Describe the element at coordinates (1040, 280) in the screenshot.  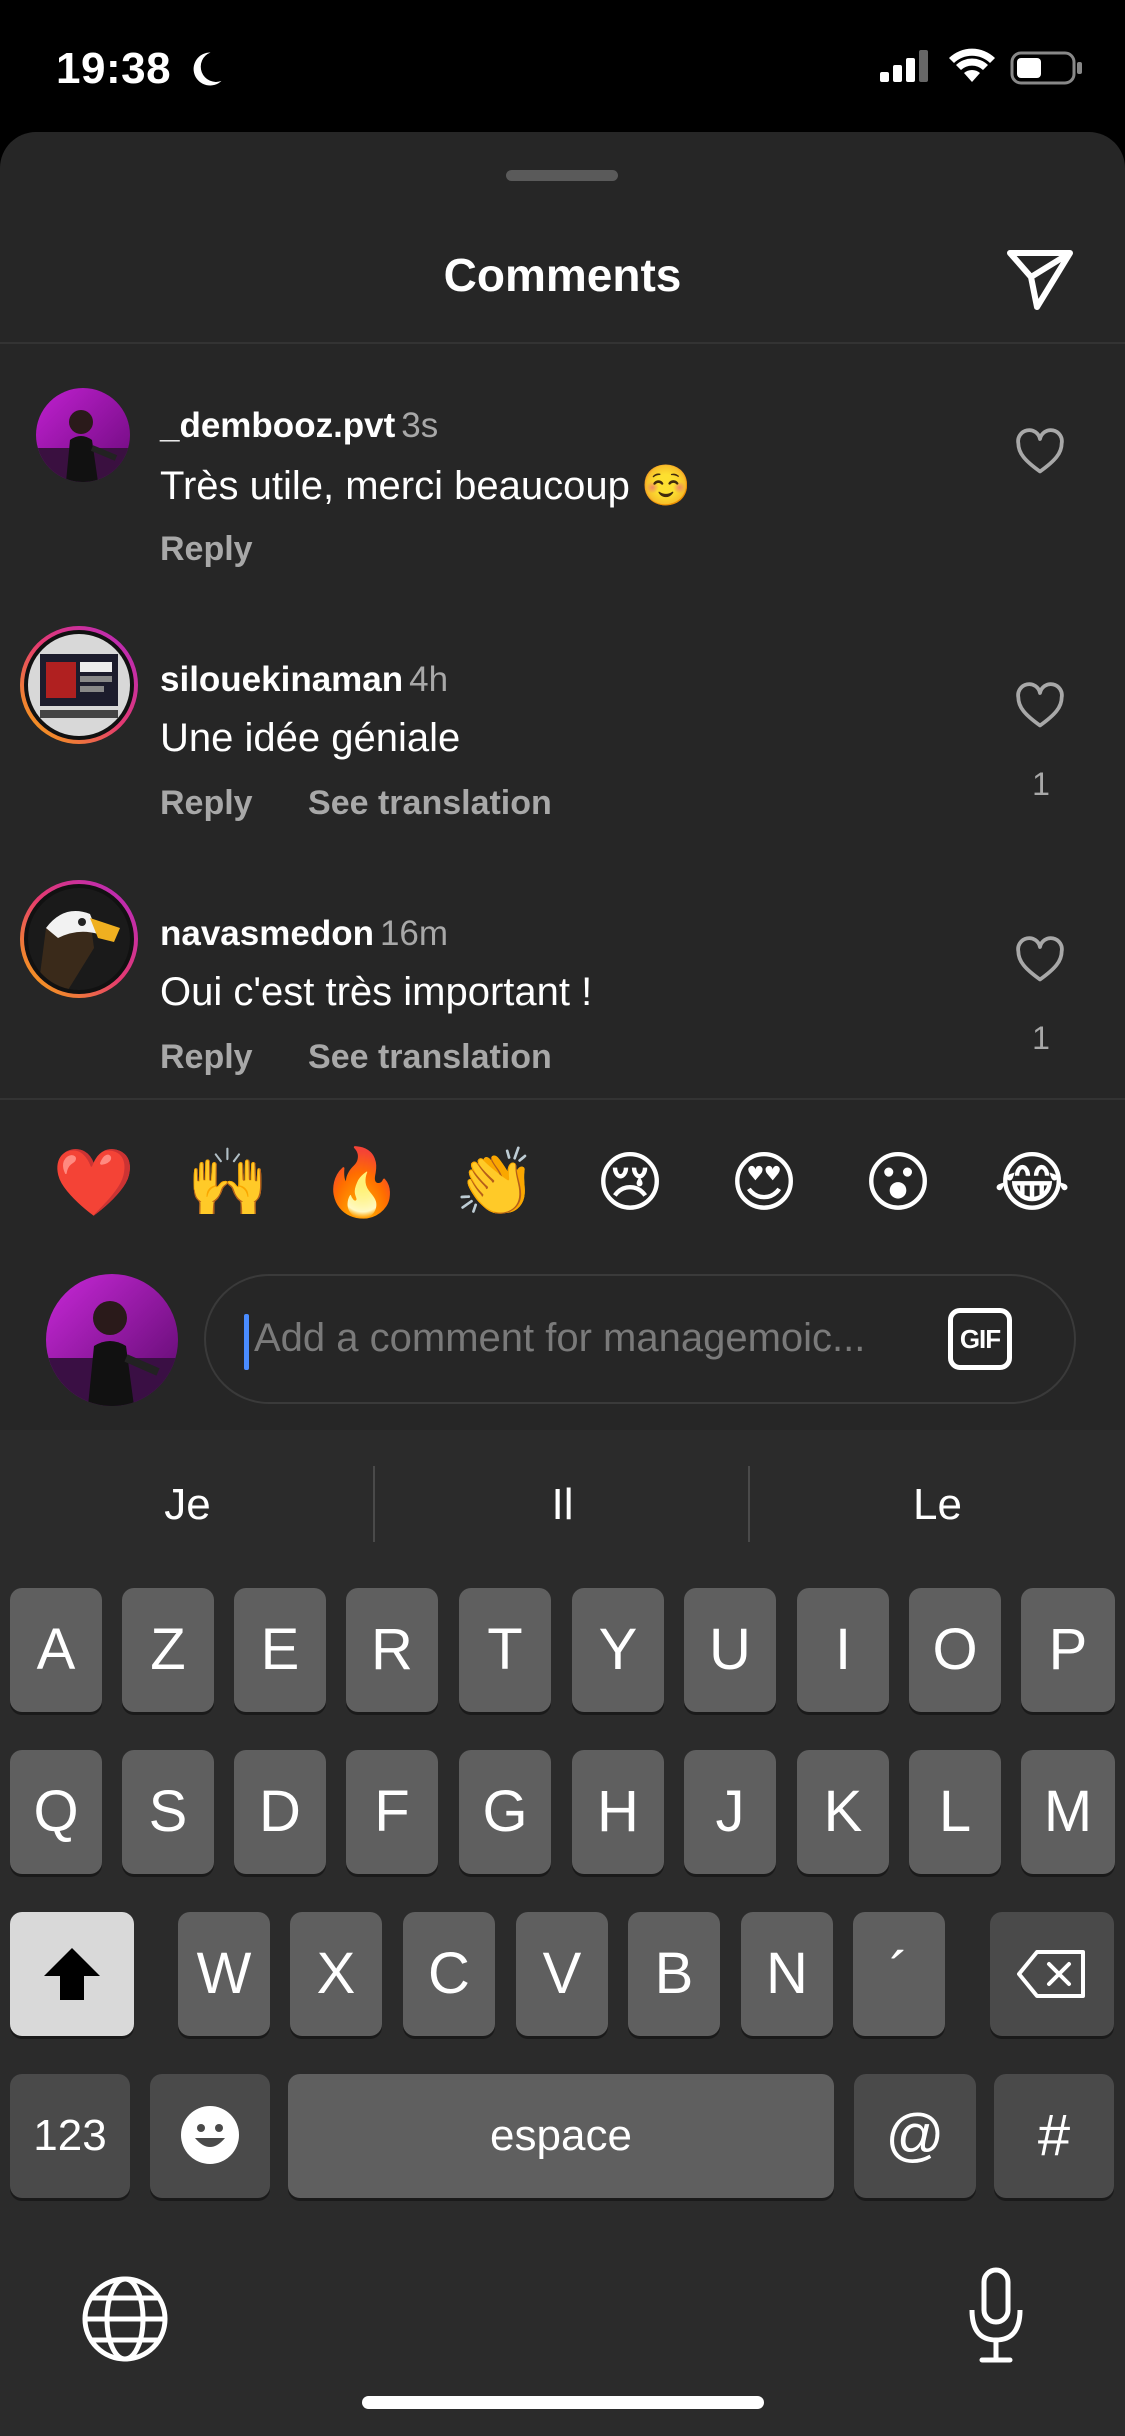
I see `paper-plane-icon` at that location.